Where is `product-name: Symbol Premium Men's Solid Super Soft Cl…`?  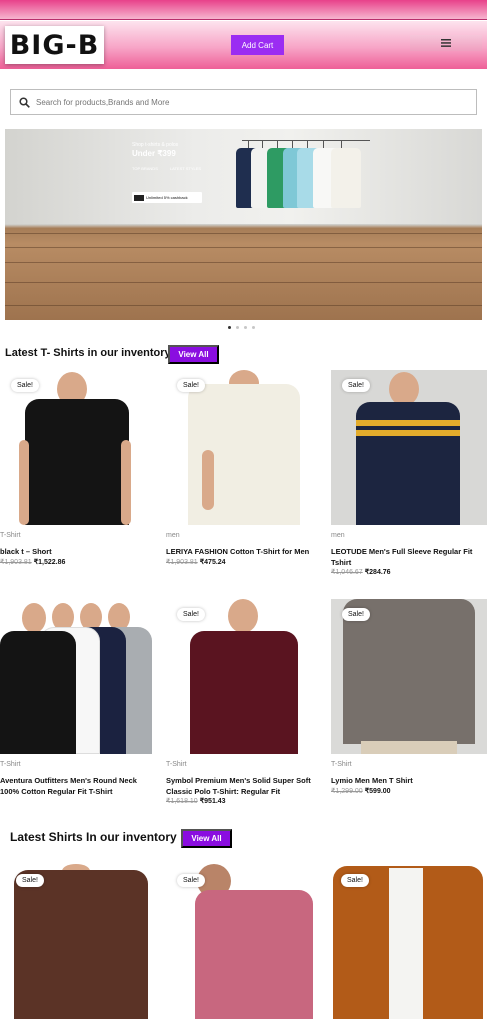
product-name: Symbol Premium Men's Solid Super Soft Cl… is located at coordinates (244, 786).